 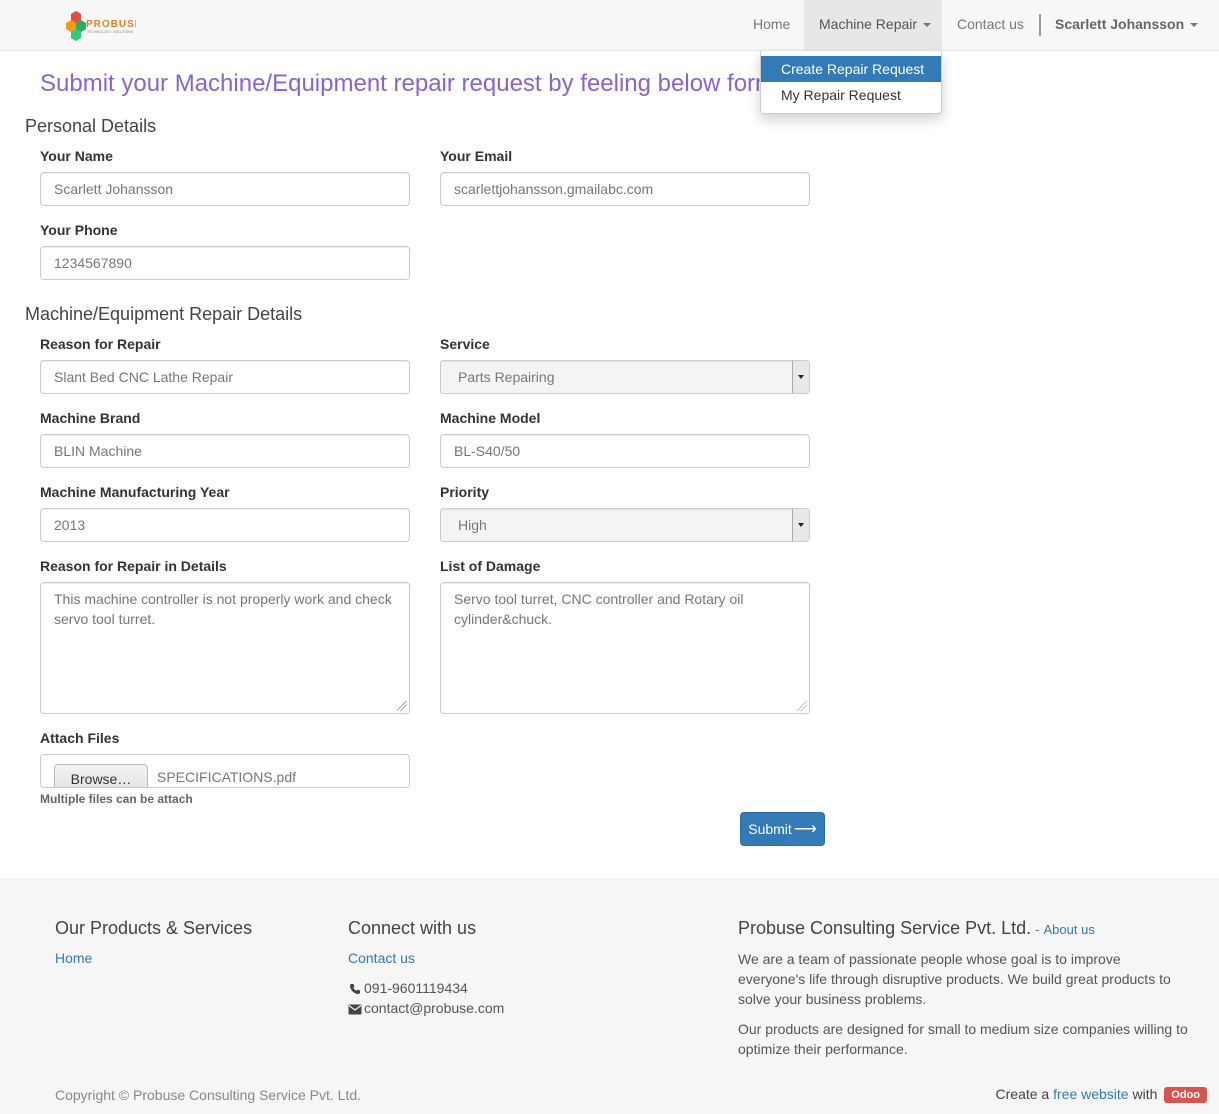 What do you see at coordinates (465, 492) in the screenshot?
I see `priority-label: Priority` at bounding box center [465, 492].